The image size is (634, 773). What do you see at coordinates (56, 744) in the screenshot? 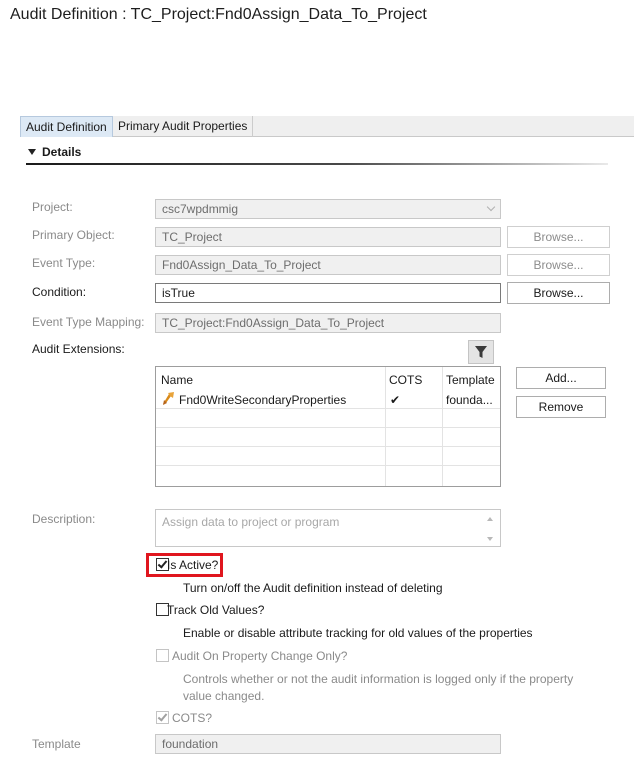
I see `template-label: Template` at bounding box center [56, 744].